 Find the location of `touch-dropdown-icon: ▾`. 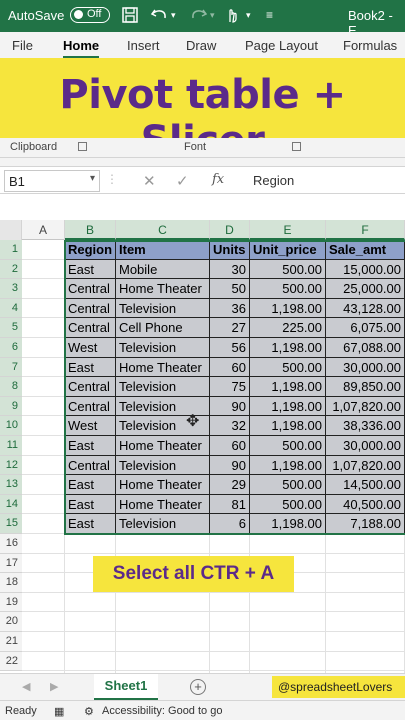

touch-dropdown-icon: ▾ is located at coordinates (248, 15).